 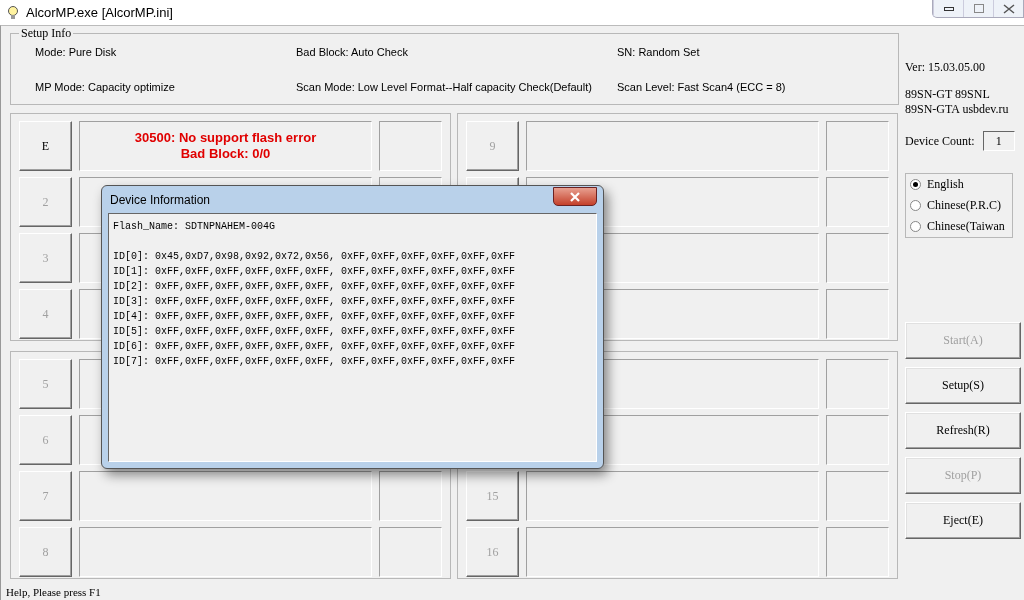 I want to click on error-text: Bad Block: 0/0, so click(x=225, y=154).